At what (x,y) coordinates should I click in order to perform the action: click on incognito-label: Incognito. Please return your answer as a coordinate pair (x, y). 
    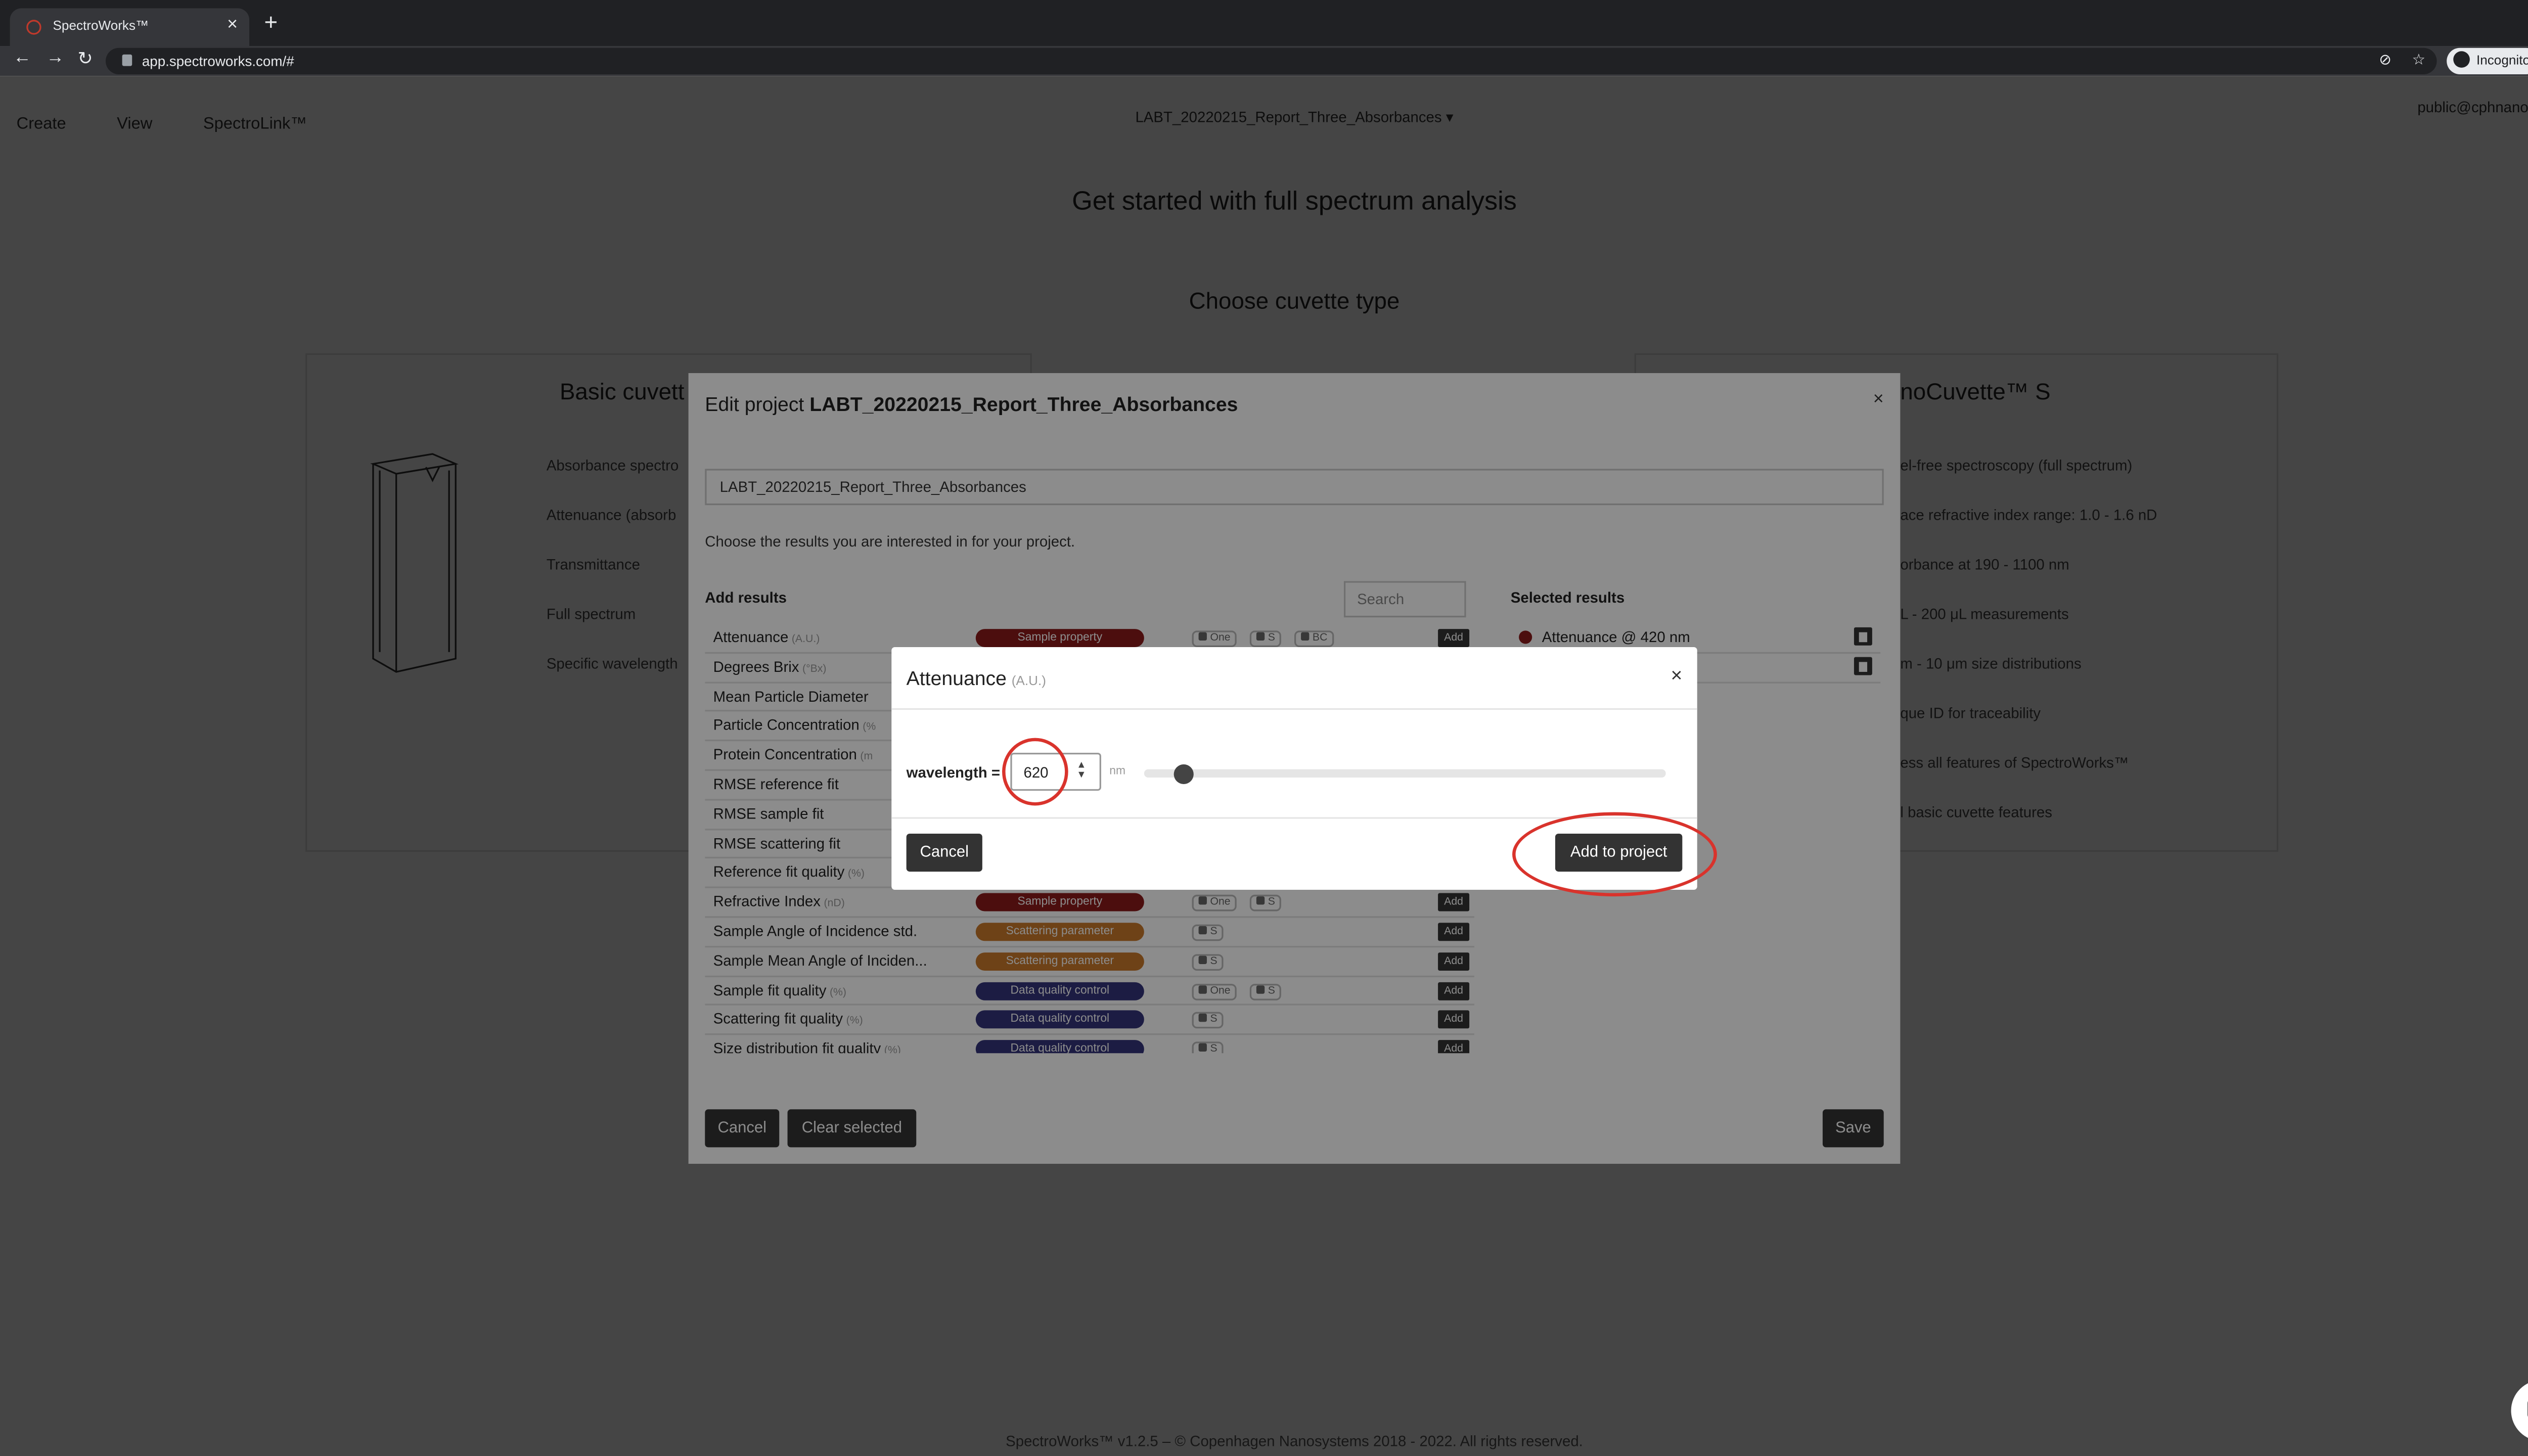
    Looking at the image, I should click on (2502, 60).